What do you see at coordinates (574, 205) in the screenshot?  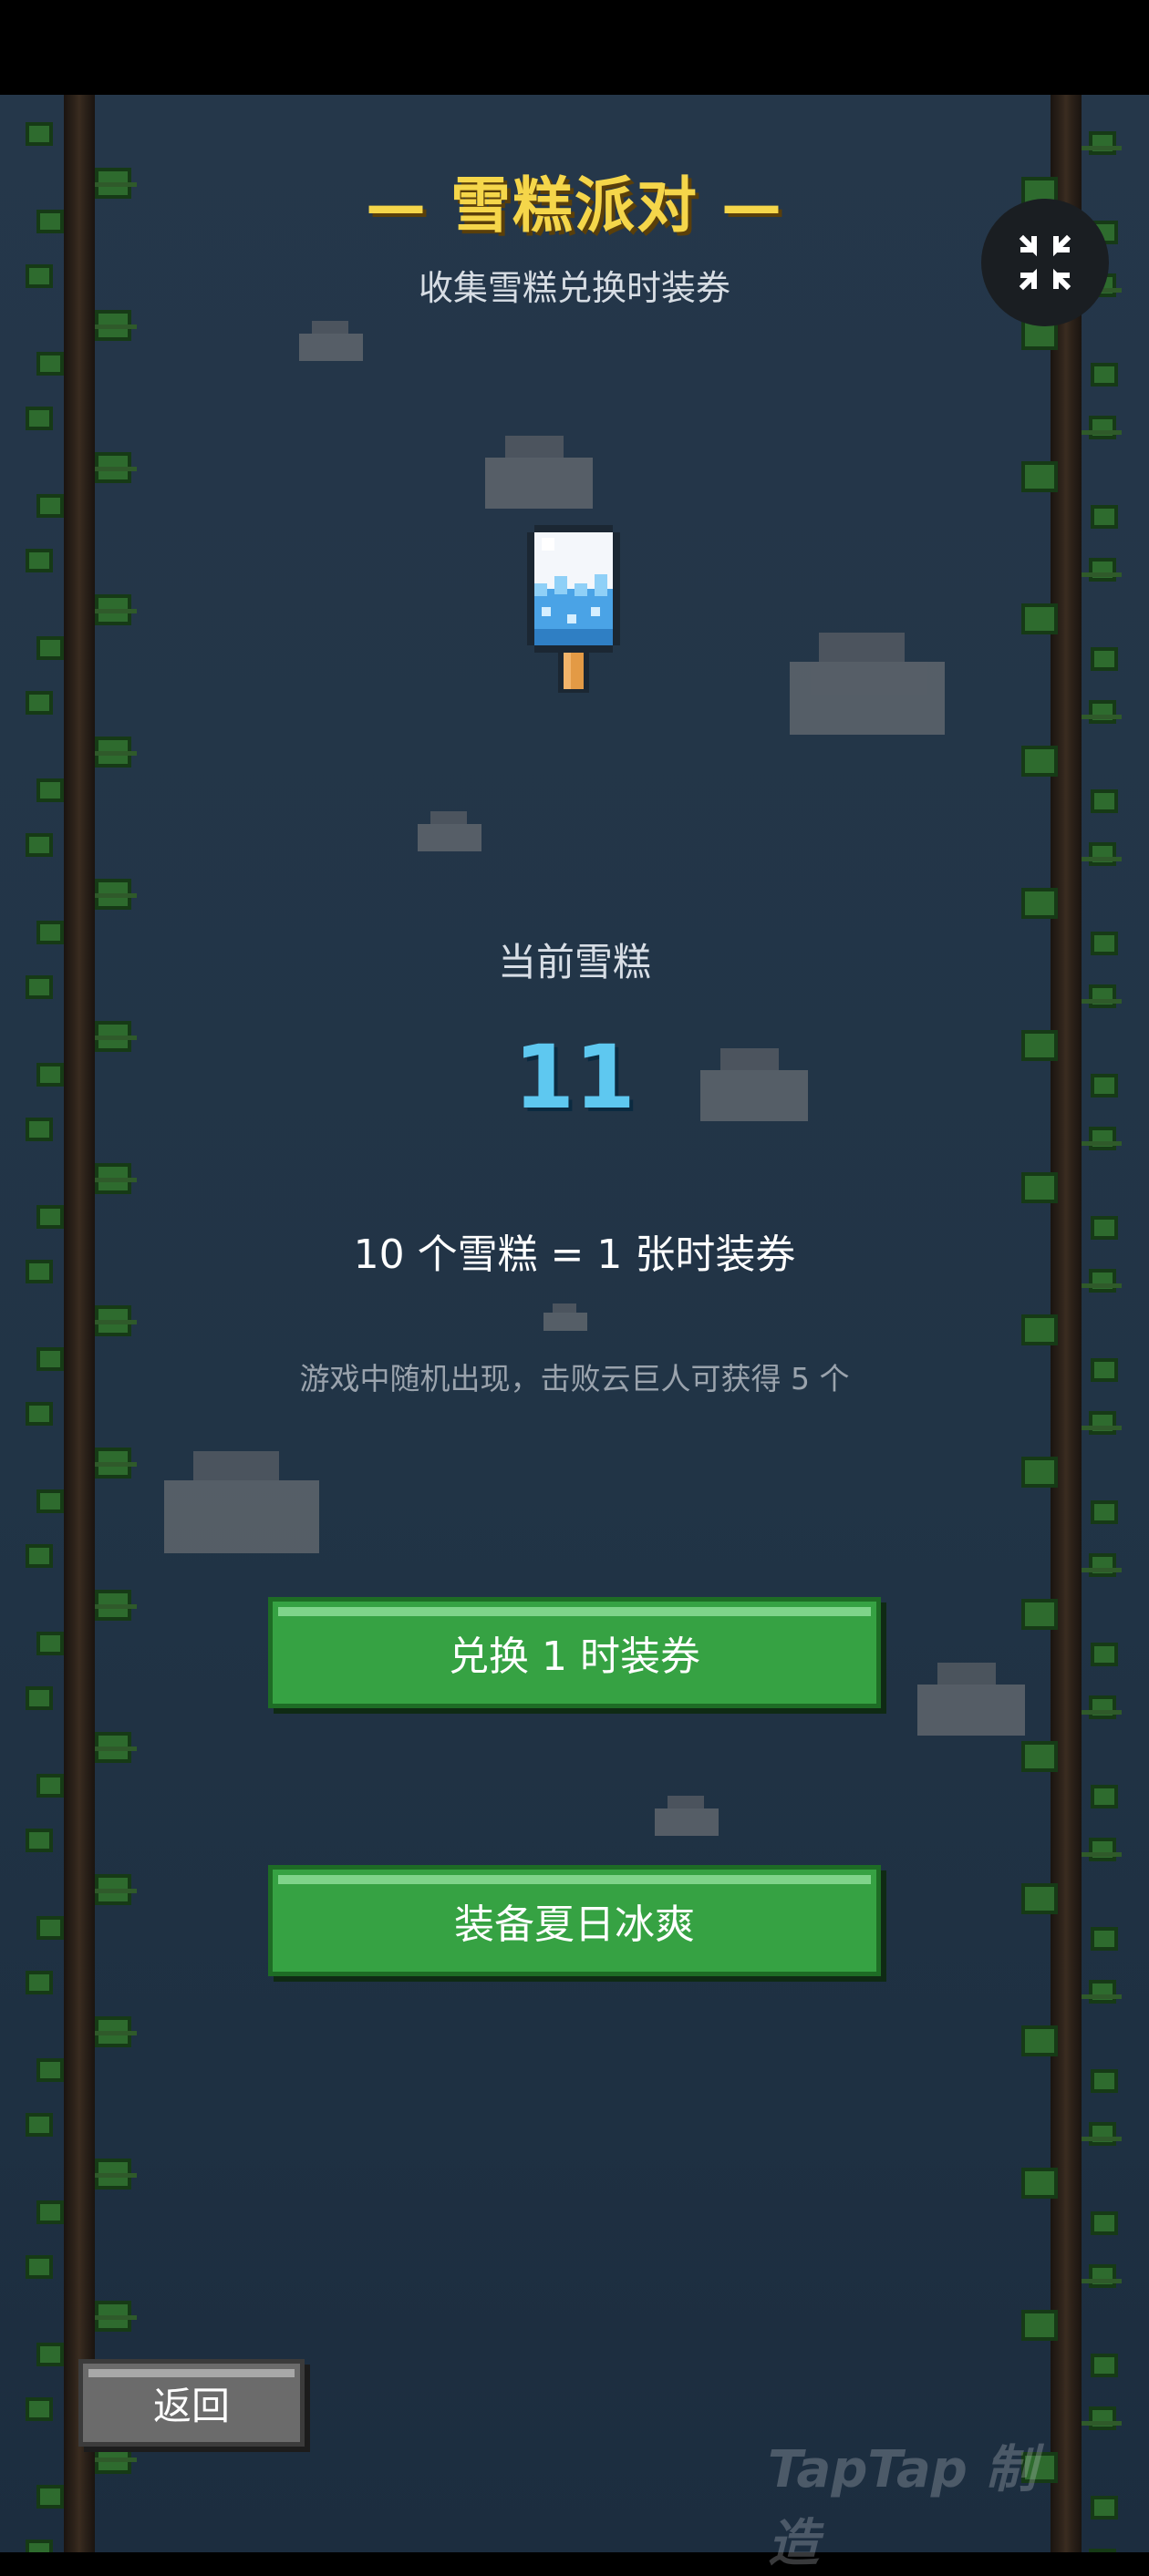 I see `page-title: — 雪糕派对 —` at bounding box center [574, 205].